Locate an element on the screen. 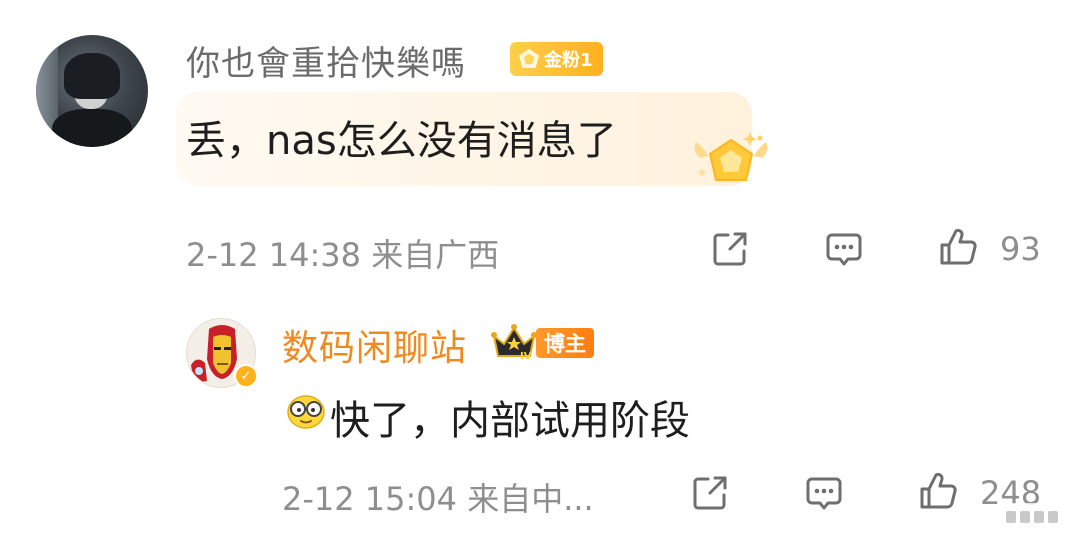 The width and height of the screenshot is (1079, 540). watermark is located at coordinates (1036, 517).